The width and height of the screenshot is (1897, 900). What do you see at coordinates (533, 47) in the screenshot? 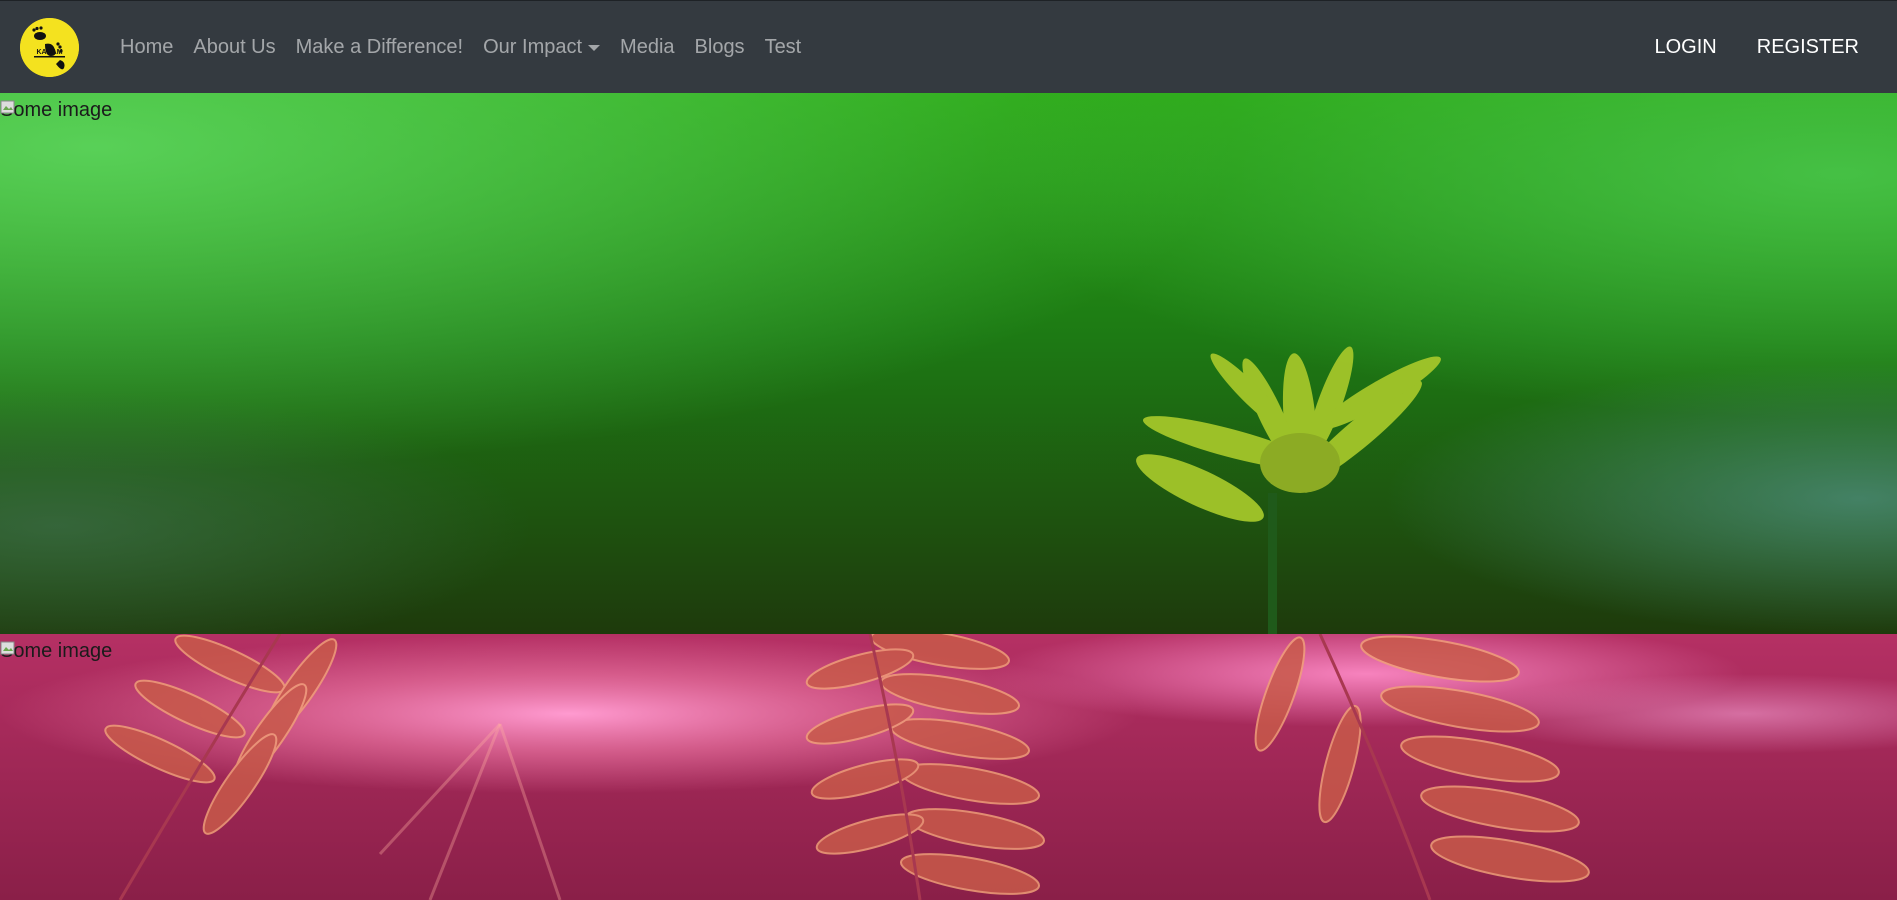
I see `nav-dropdown-our-impact-label: Our Impact` at bounding box center [533, 47].